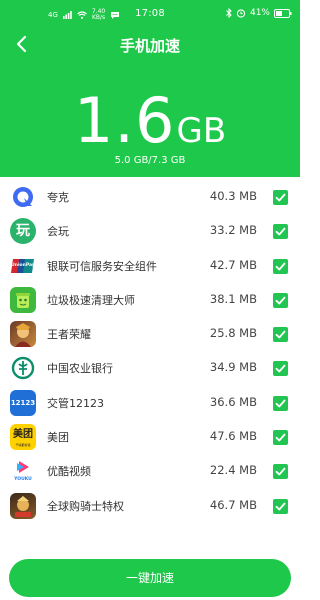  What do you see at coordinates (229, 13) in the screenshot?
I see `bluetooth-icon` at bounding box center [229, 13].